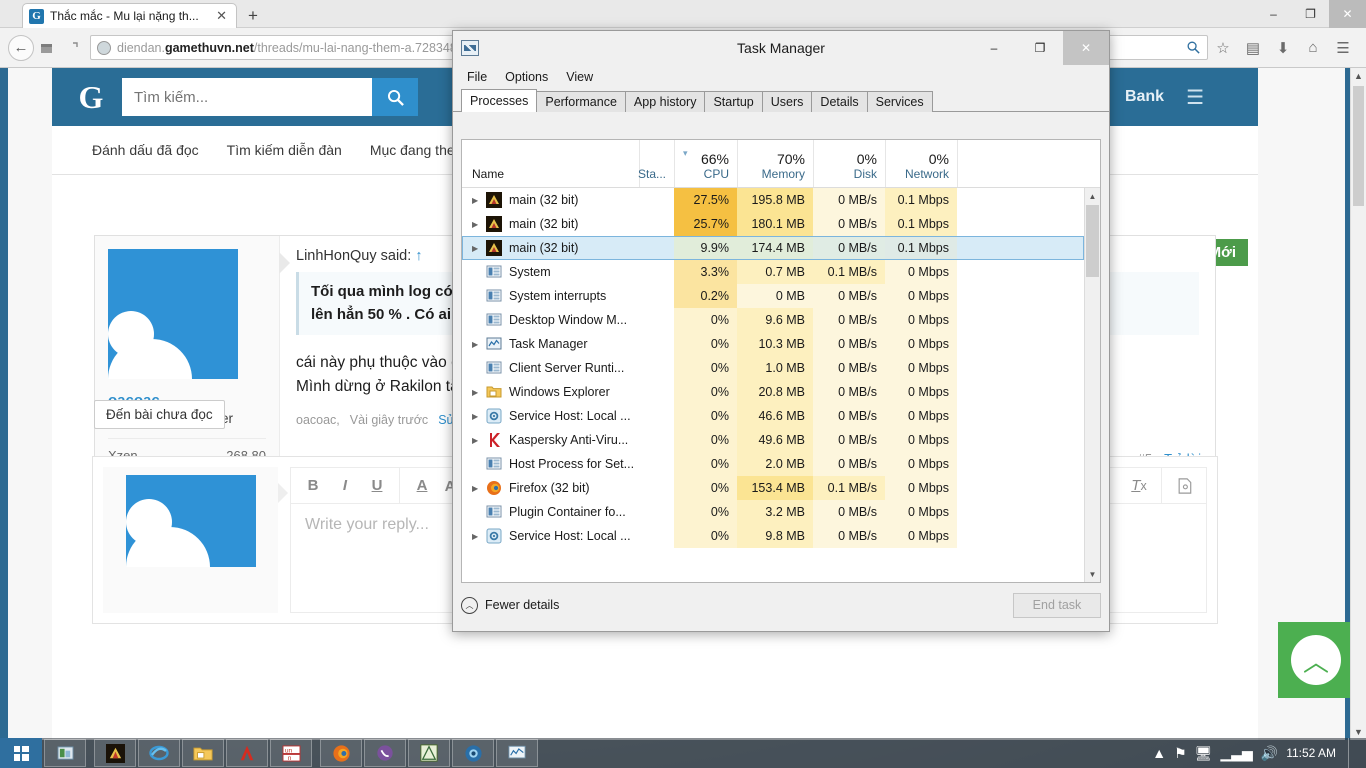 This screenshot has width=1366, height=768. I want to click on tm-maximize-button: ❐, so click(1040, 48).